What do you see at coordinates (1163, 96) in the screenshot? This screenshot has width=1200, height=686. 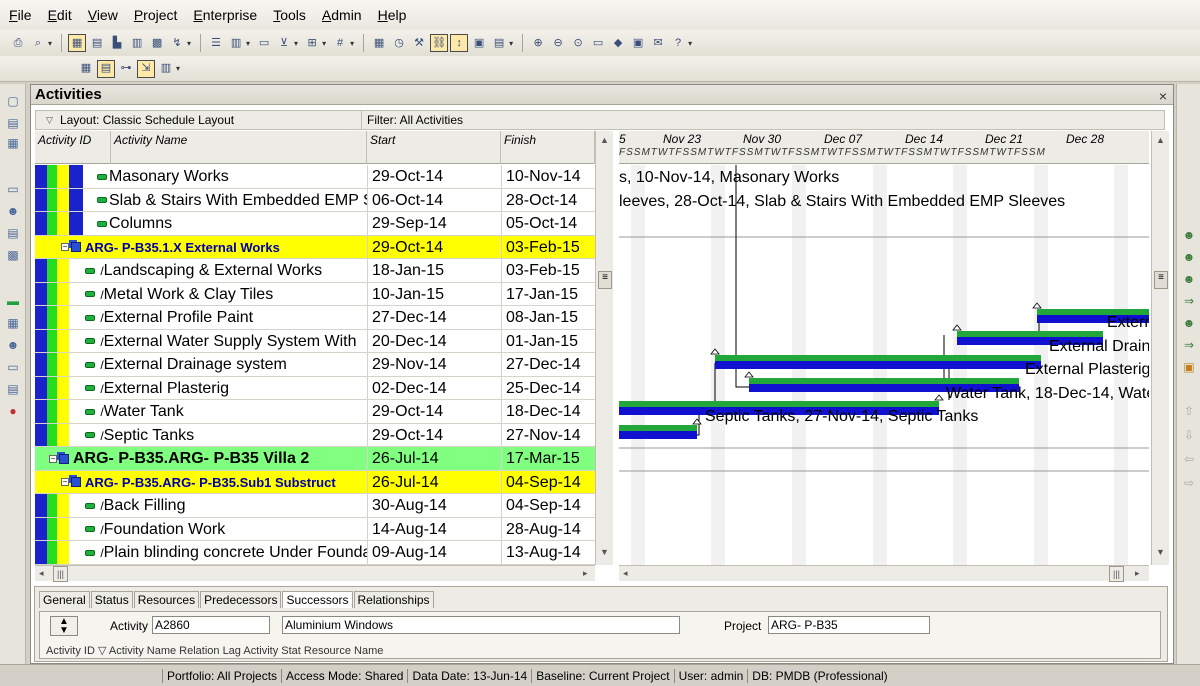 I see `close-icon: ×` at bounding box center [1163, 96].